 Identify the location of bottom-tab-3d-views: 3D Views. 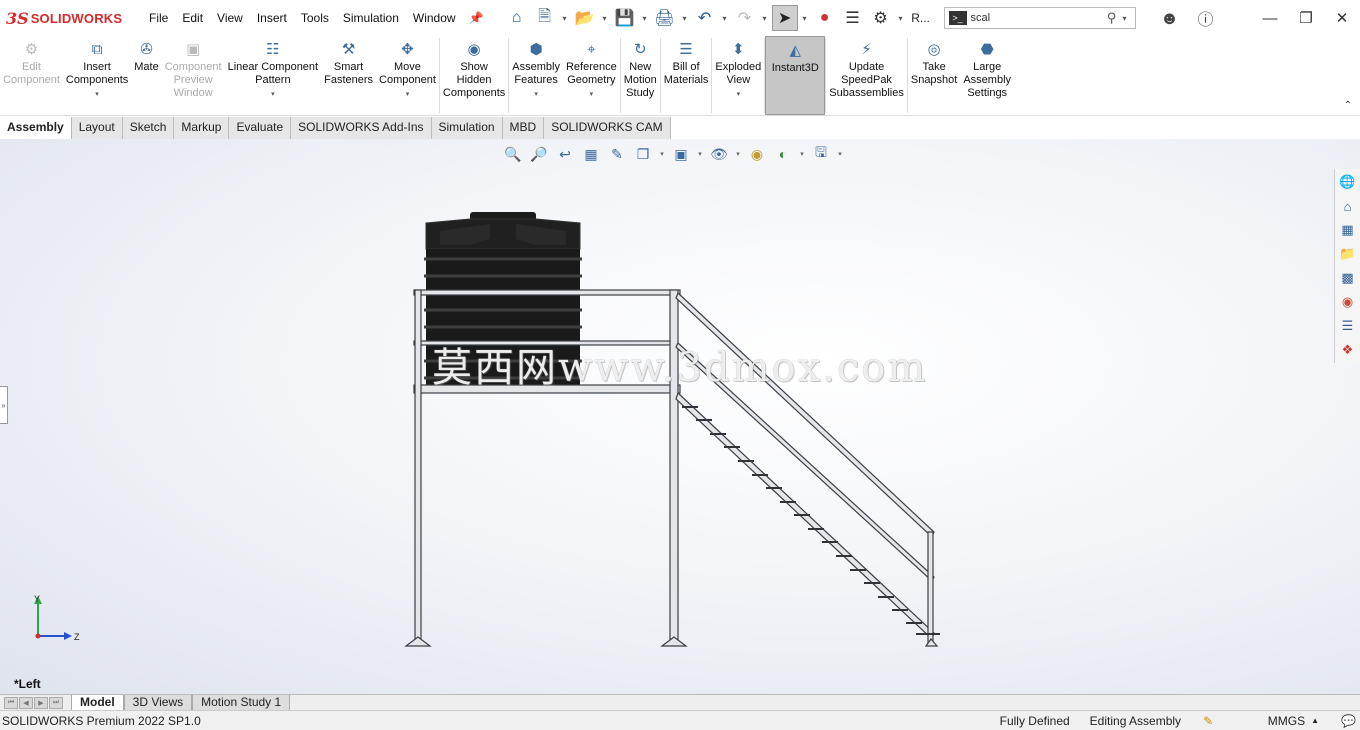
(158, 702).